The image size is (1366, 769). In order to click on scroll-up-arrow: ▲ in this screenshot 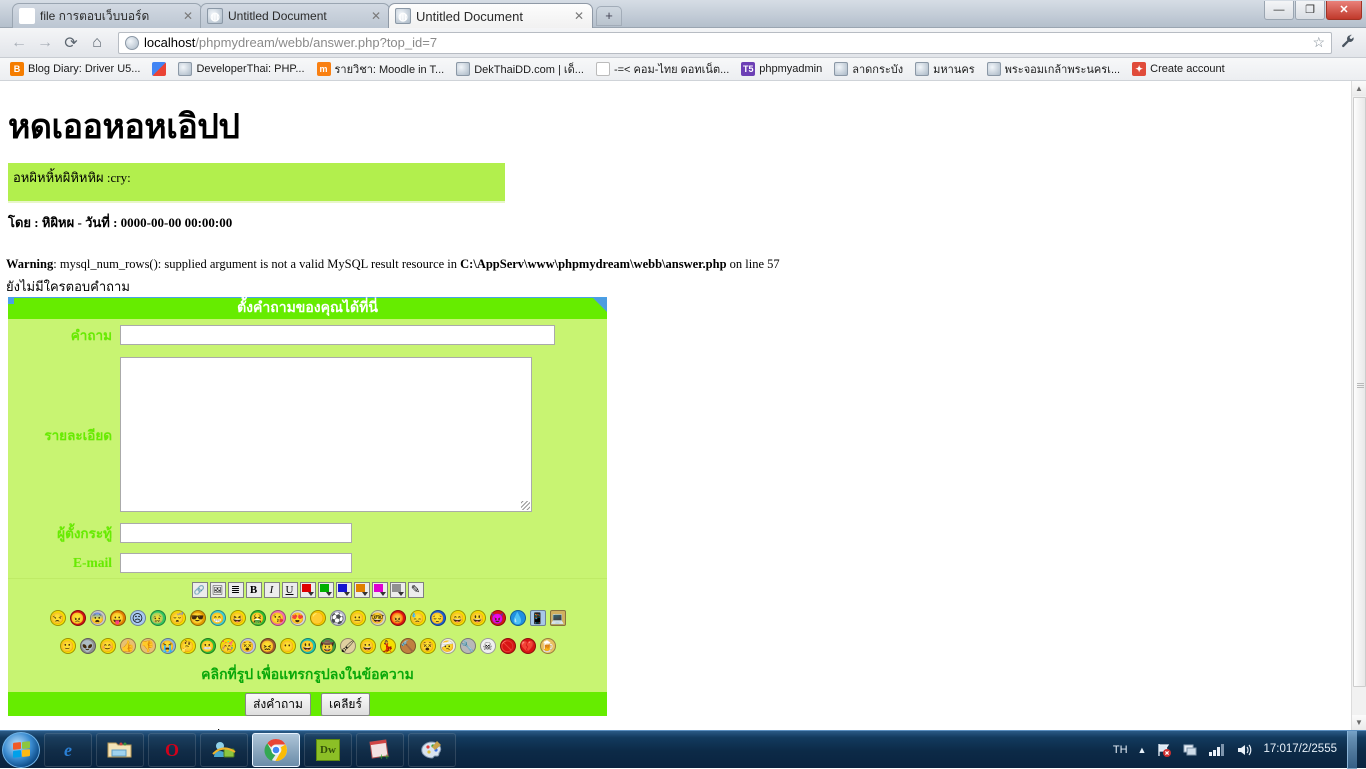, I will do `click(1359, 88)`.